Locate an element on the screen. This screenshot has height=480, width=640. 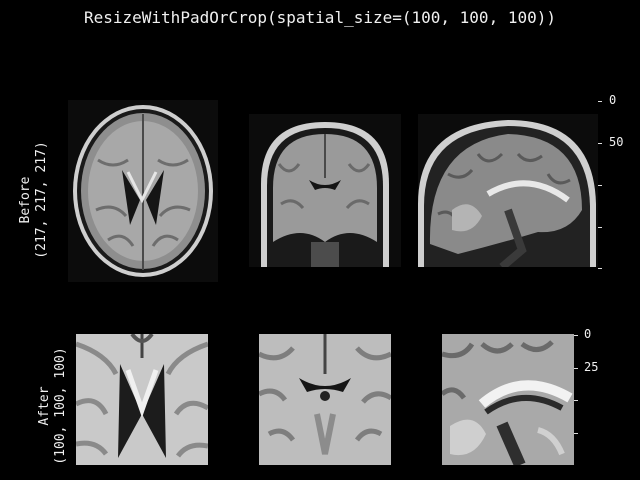
before-tick-label-50: 50 is located at coordinates (616, 142).